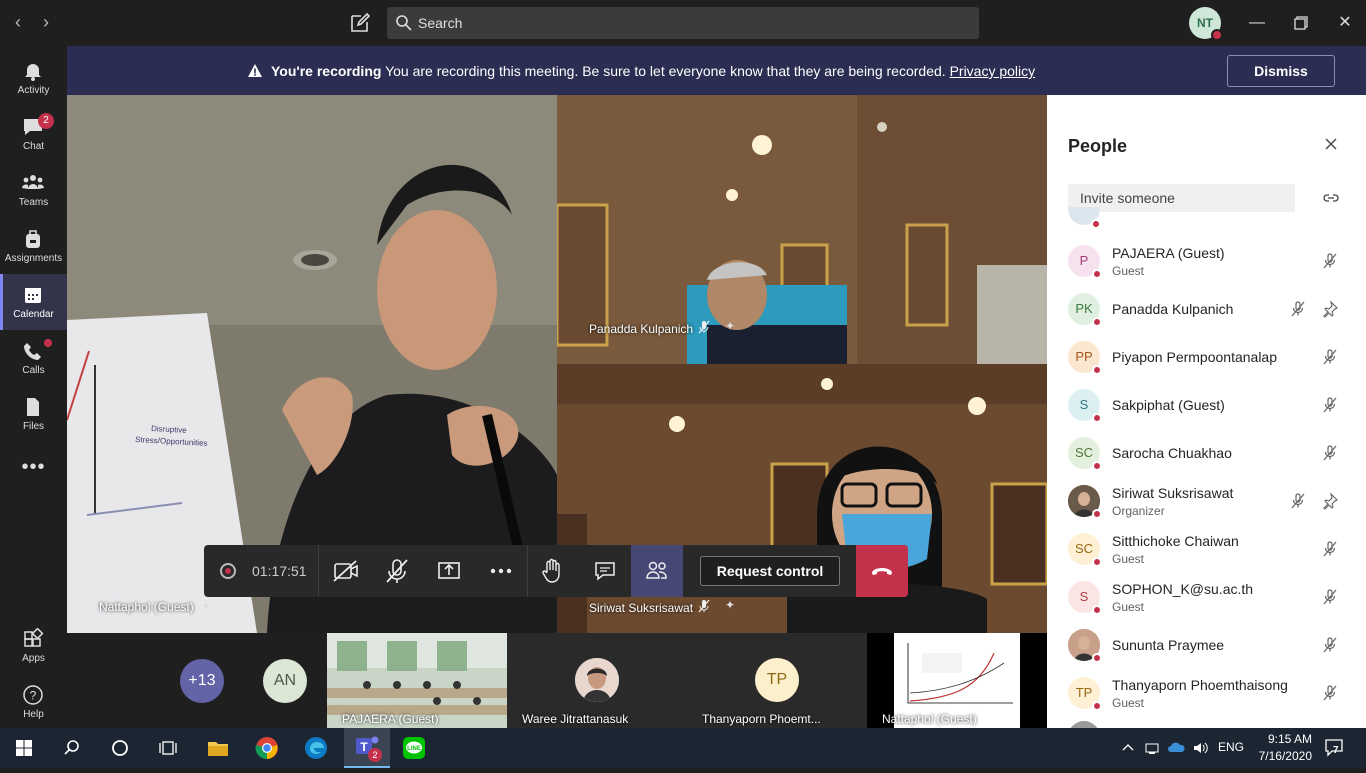 Image resolution: width=1366 pixels, height=773 pixels. I want to click on request-control-button: Request control, so click(770, 571).